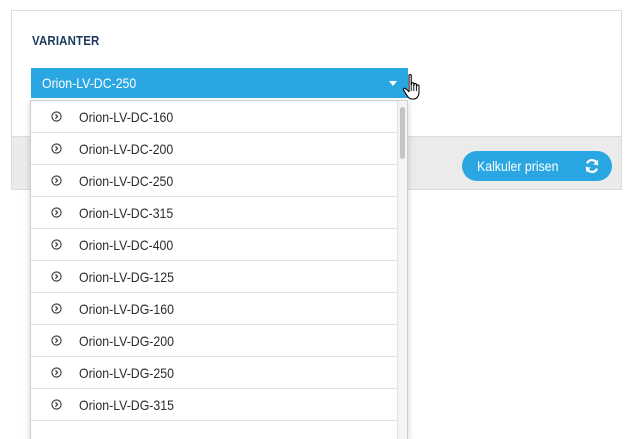  What do you see at coordinates (89, 83) in the screenshot?
I see `variant-select-value: Orion-LV-DC-250` at bounding box center [89, 83].